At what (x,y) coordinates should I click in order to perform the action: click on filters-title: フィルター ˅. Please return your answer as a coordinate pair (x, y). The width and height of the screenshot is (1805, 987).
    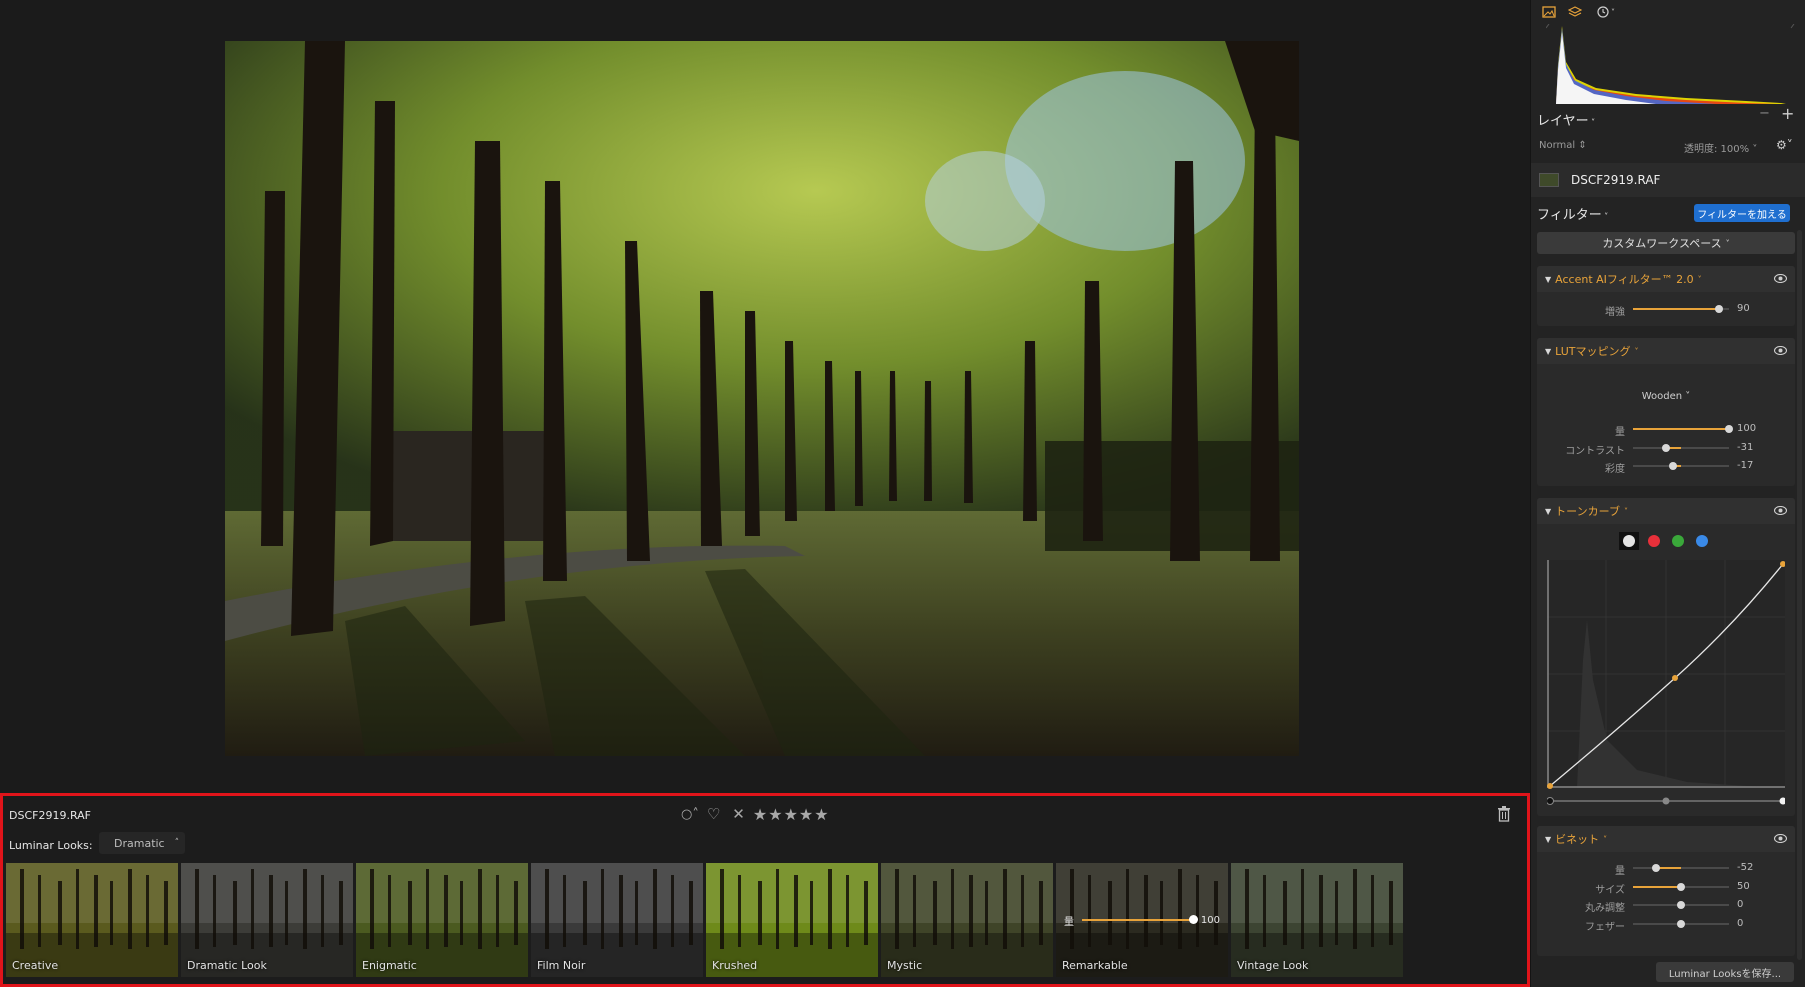
    Looking at the image, I should click on (1572, 213).